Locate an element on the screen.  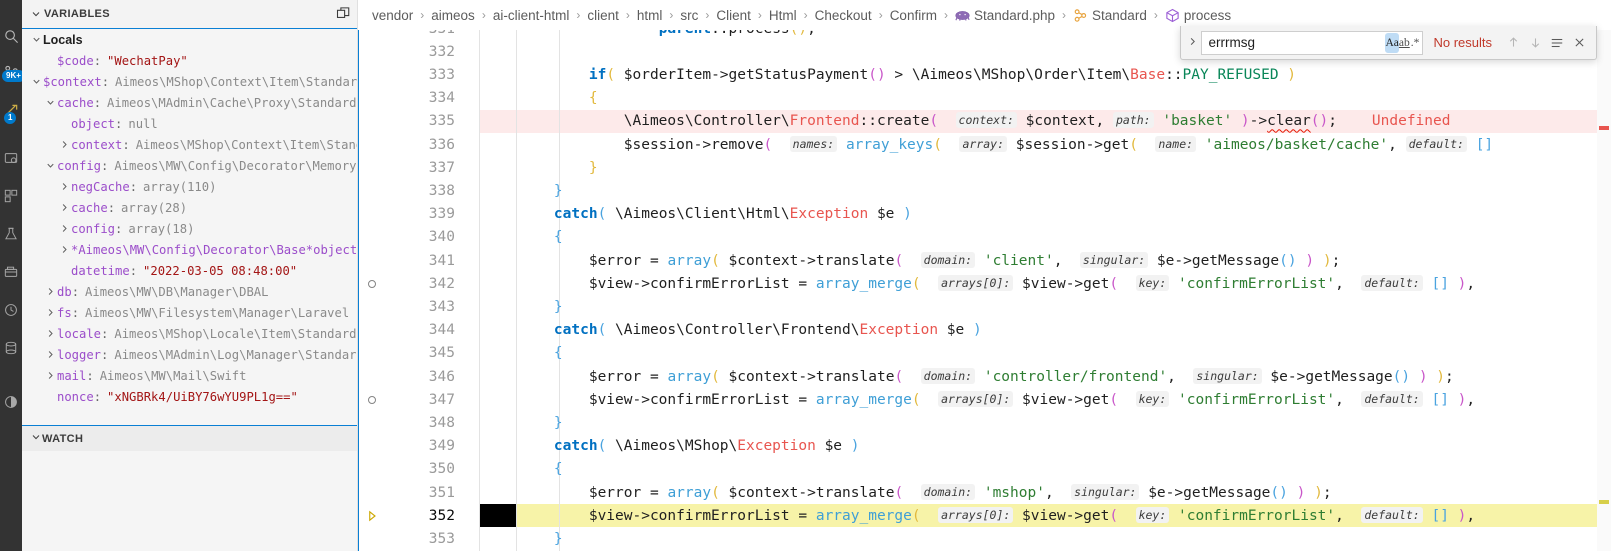
variable-row: mail: Aimeos\MW\Mail\Swift is located at coordinates (189, 375).